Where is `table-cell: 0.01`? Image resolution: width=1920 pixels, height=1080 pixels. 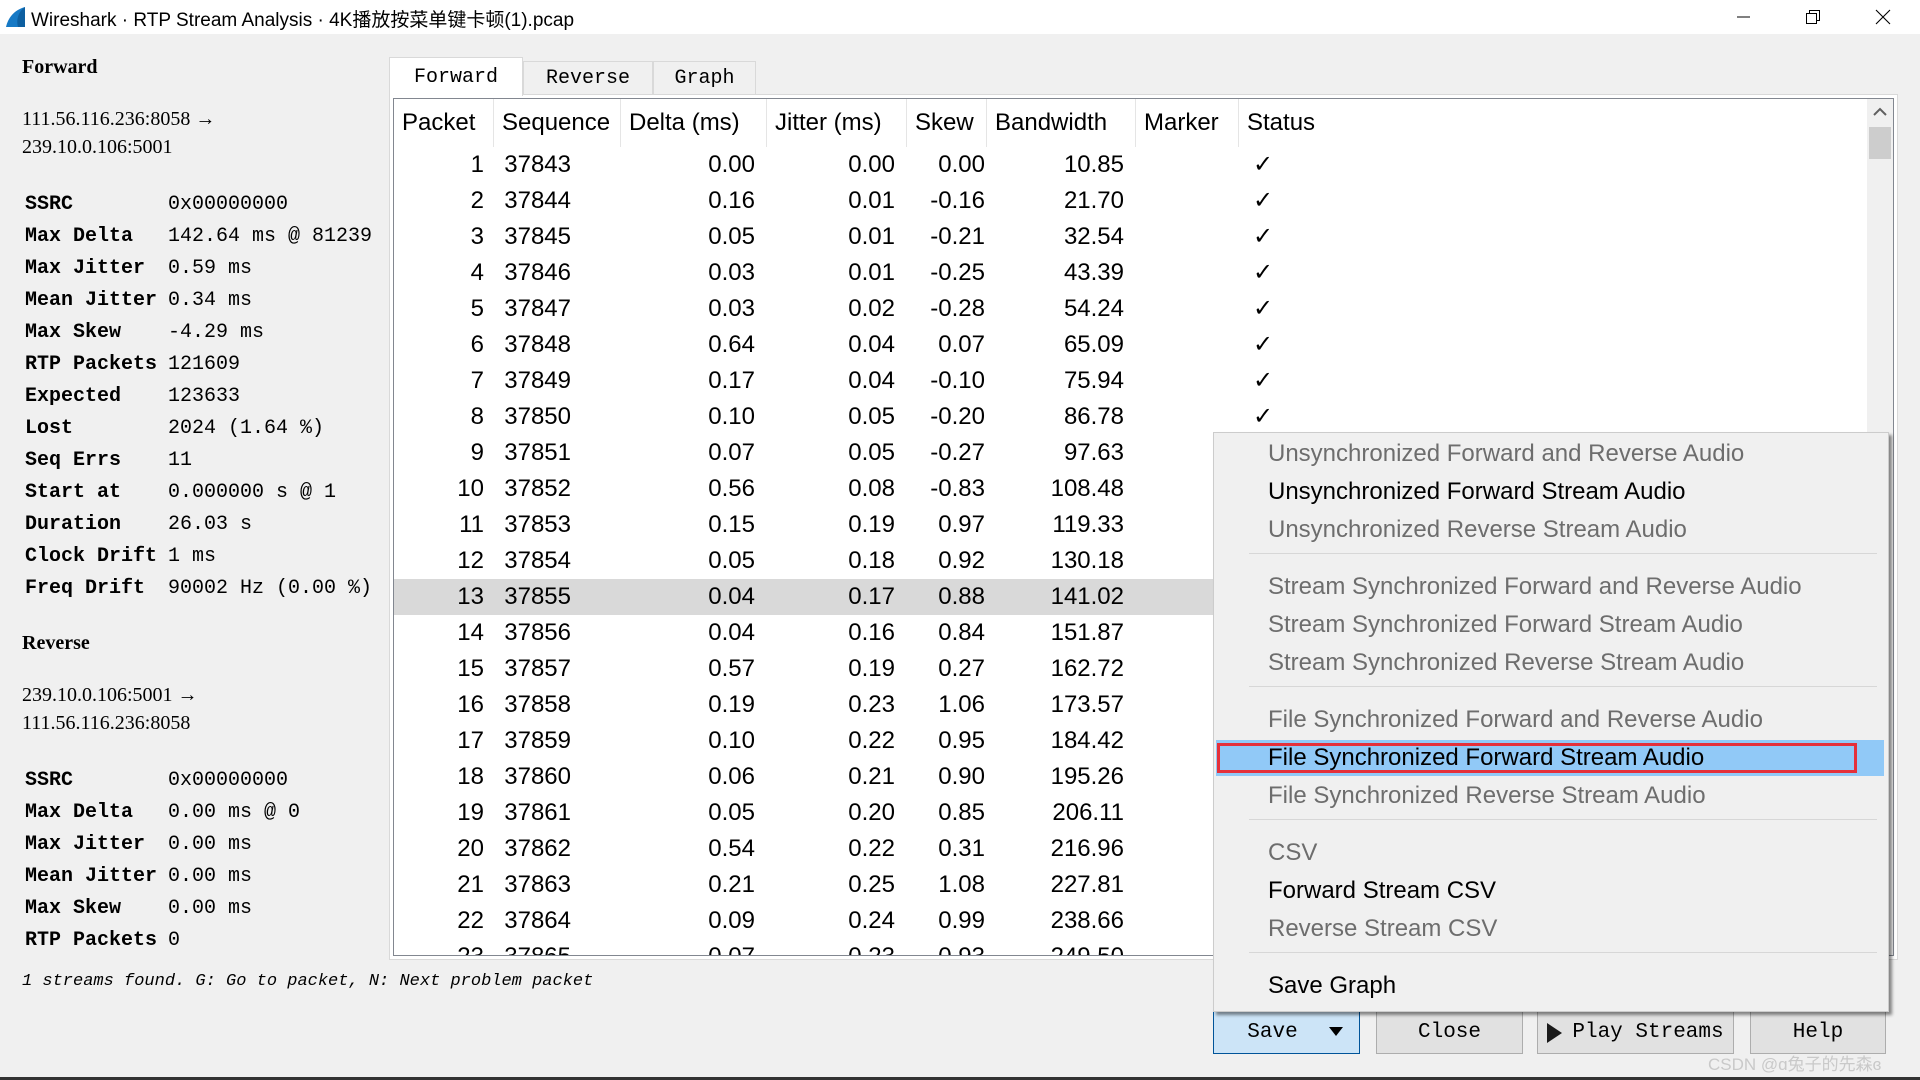 table-cell: 0.01 is located at coordinates (871, 236).